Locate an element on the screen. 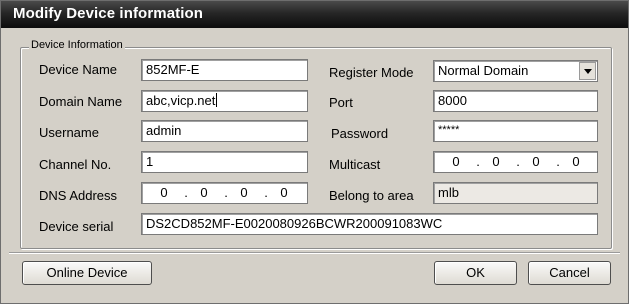 Image resolution: width=629 pixels, height=304 pixels. multicast-label: Multicast is located at coordinates (355, 164).